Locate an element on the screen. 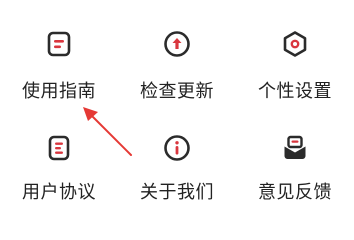  feedback-mail-icon is located at coordinates (295, 148).